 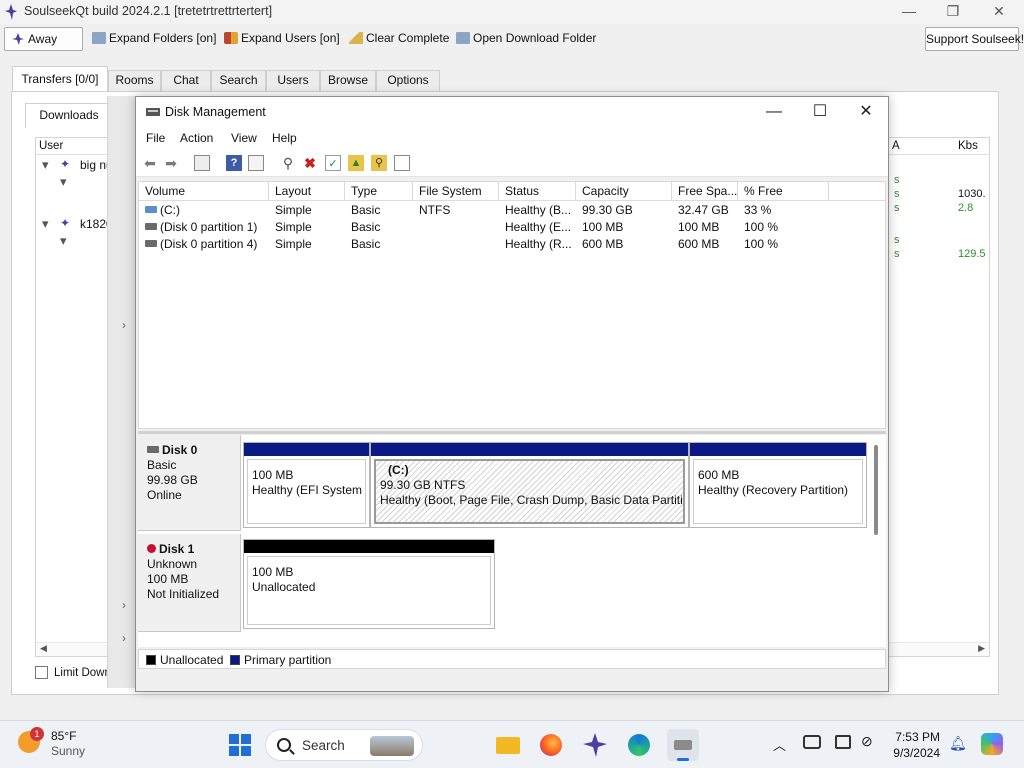 I want to click on column-percent-free: % Free, so click(x=783, y=191).